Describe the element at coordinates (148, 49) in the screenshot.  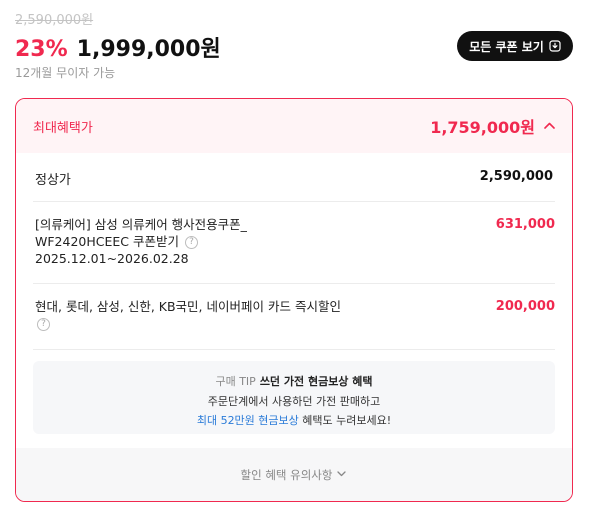
I see `sale-price: 1,999,000원` at that location.